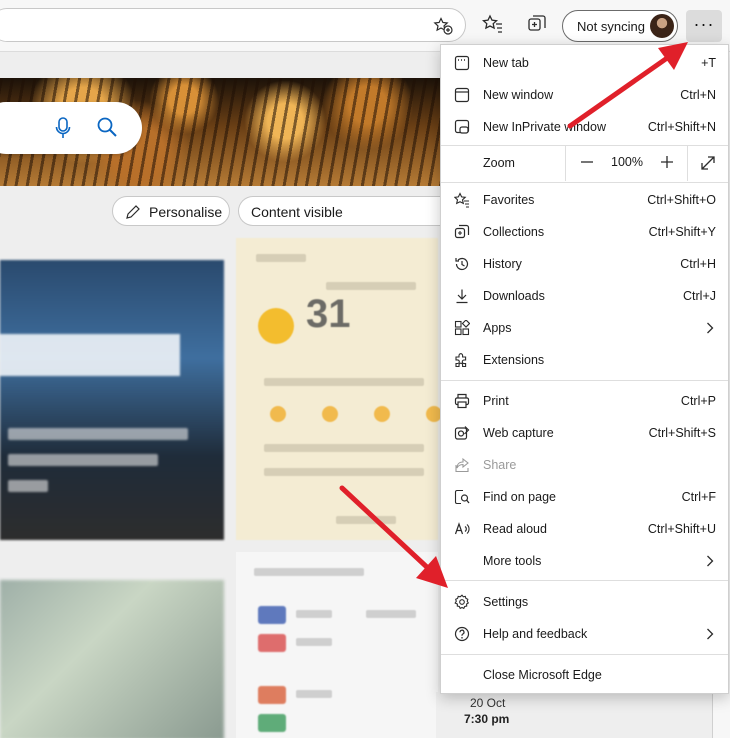  Describe the element at coordinates (587, 162) in the screenshot. I see `zoom-out-icon` at that location.